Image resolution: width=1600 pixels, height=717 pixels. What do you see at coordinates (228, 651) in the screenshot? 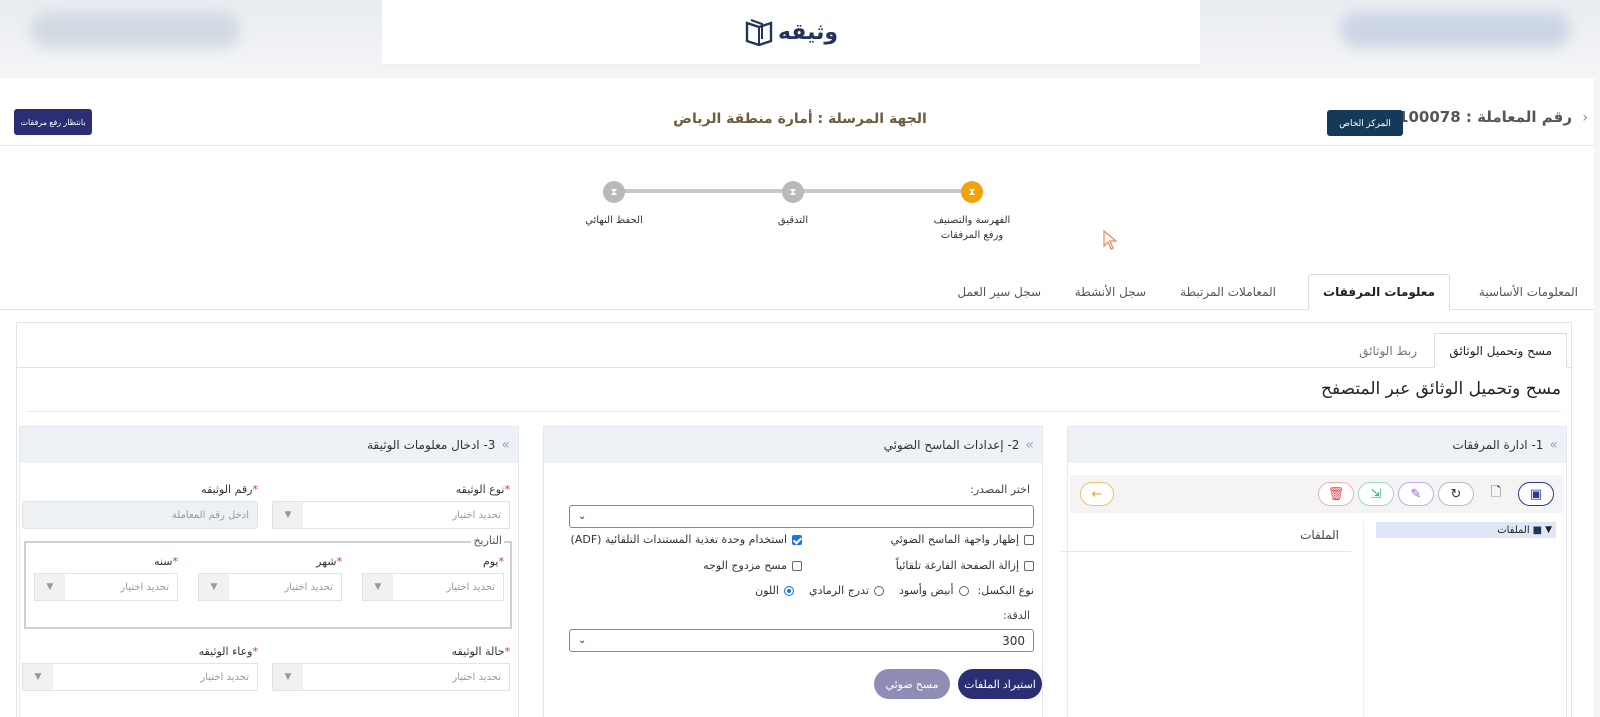
I see `doc-container-label: *وعاء الوثيقه` at bounding box center [228, 651].